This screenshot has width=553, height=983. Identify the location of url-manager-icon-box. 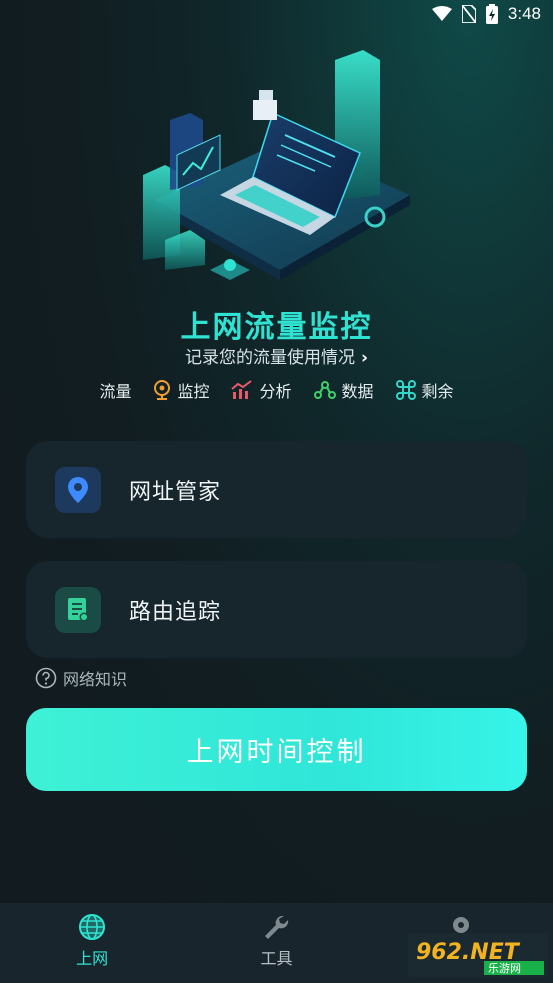
(78, 489).